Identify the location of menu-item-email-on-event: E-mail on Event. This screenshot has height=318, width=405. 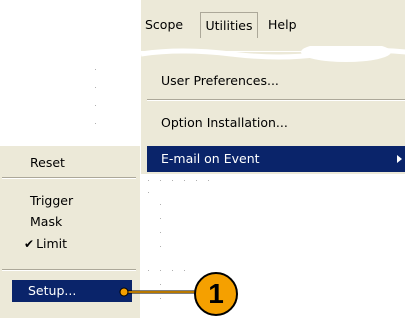
(276, 159).